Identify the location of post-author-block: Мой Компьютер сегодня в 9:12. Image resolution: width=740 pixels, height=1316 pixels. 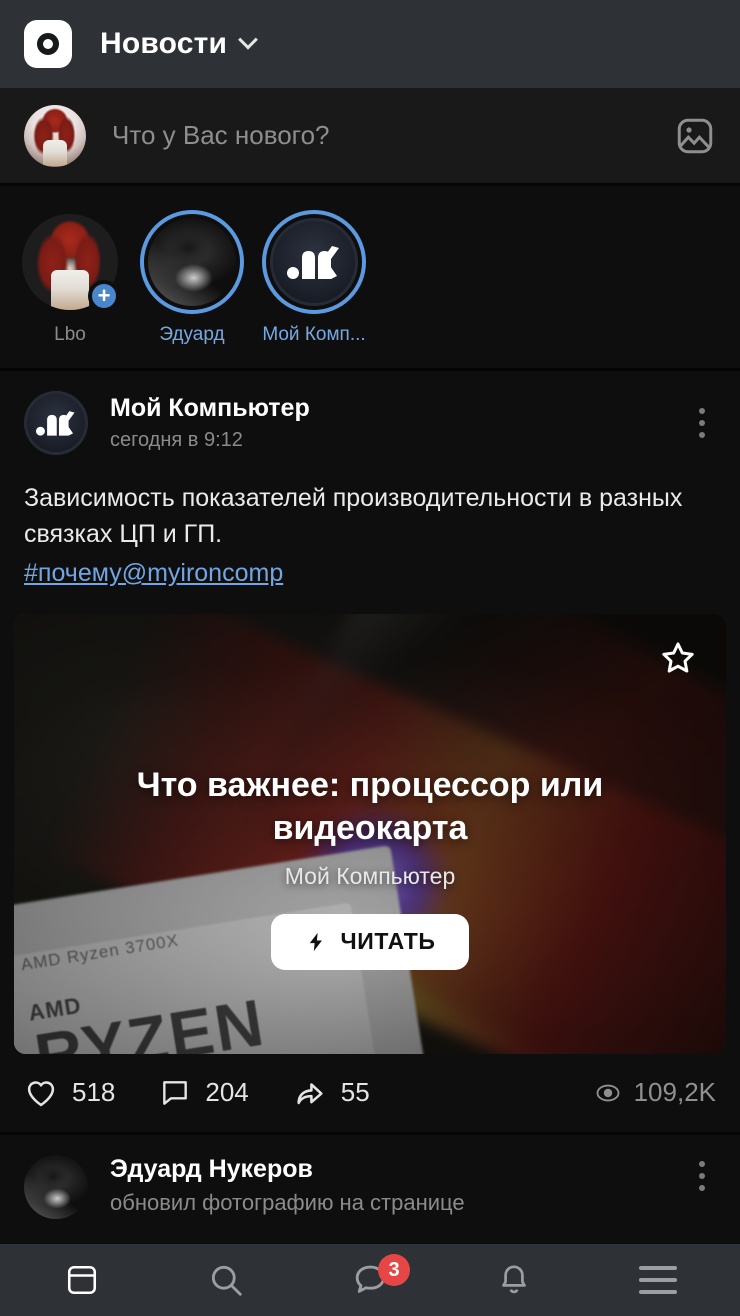
(399, 423).